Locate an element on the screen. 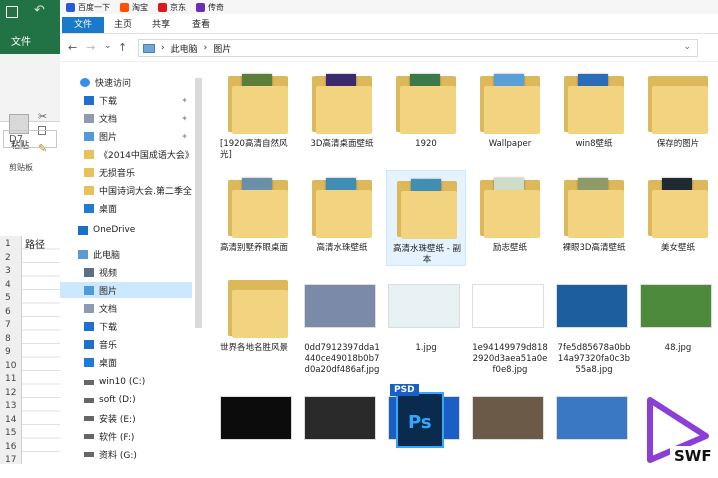 This screenshot has width=718, height=478. file-name-label: 3D高清桌面壁纸 is located at coordinates (342, 144).